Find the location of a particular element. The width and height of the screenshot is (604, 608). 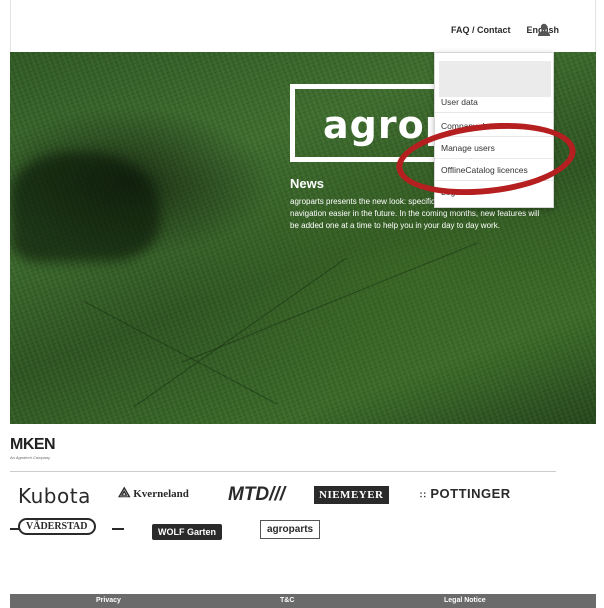

vaderstad-line-right is located at coordinates (118, 529).